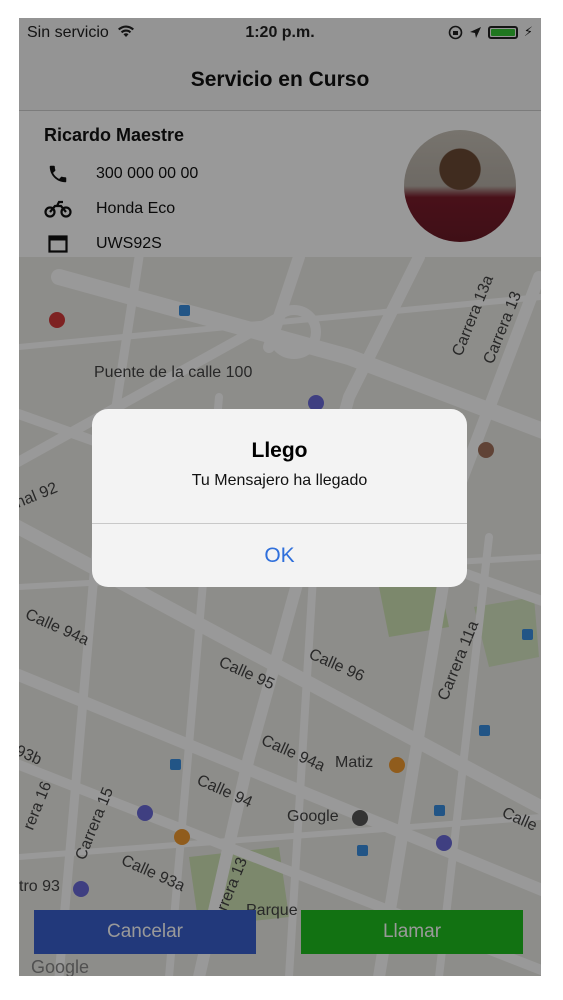 The image size is (563, 1000). I want to click on alert-title: Llego, so click(279, 450).